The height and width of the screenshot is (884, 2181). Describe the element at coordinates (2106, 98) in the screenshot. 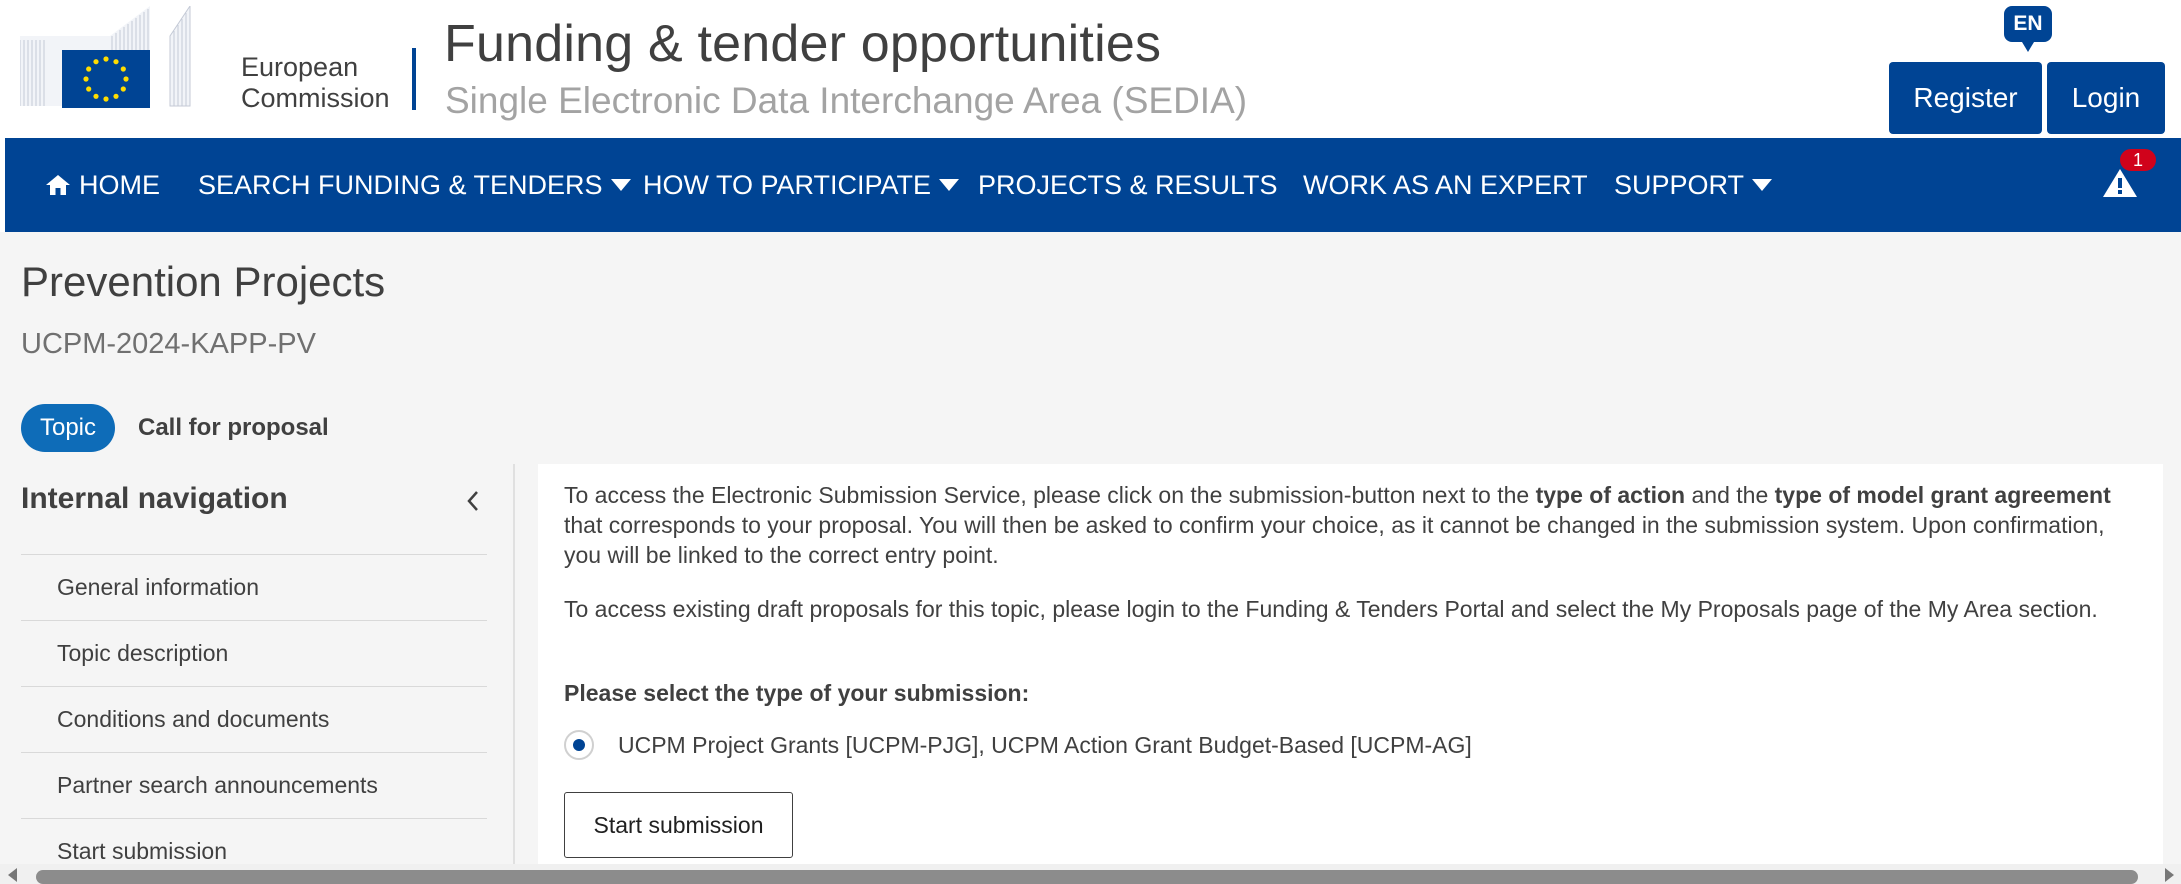

I see `login-button: Login` at that location.